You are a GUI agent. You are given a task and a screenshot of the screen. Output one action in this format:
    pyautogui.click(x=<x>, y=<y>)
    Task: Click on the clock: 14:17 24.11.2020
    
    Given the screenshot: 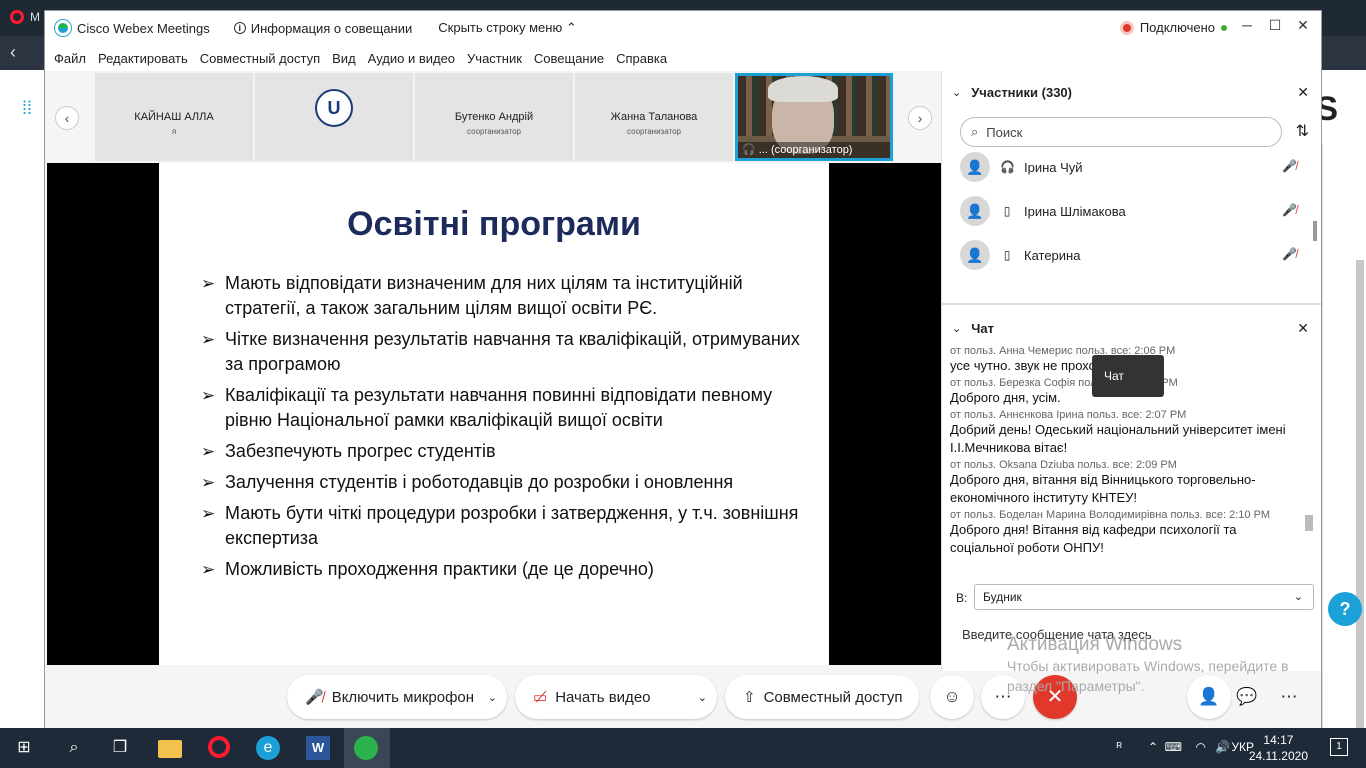 What is the action you would take?
    pyautogui.click(x=1278, y=748)
    